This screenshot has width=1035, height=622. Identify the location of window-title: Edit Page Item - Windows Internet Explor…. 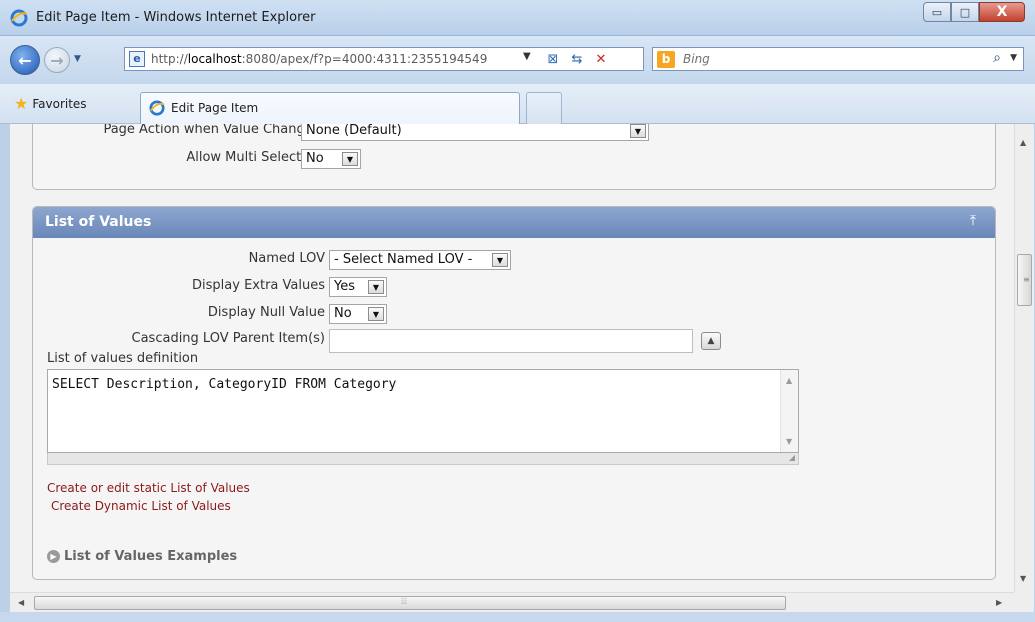
(176, 17).